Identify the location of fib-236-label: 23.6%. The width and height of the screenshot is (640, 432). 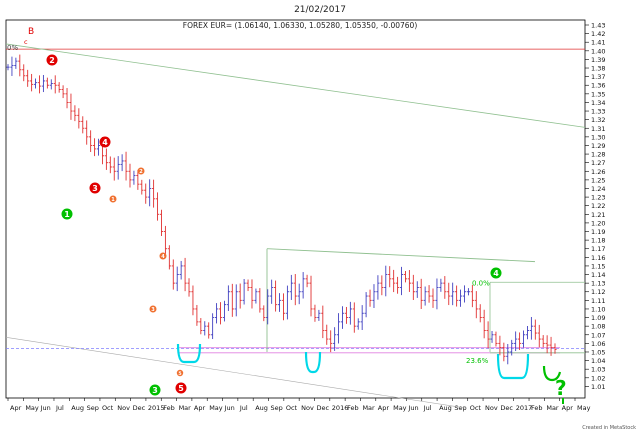
(477, 361).